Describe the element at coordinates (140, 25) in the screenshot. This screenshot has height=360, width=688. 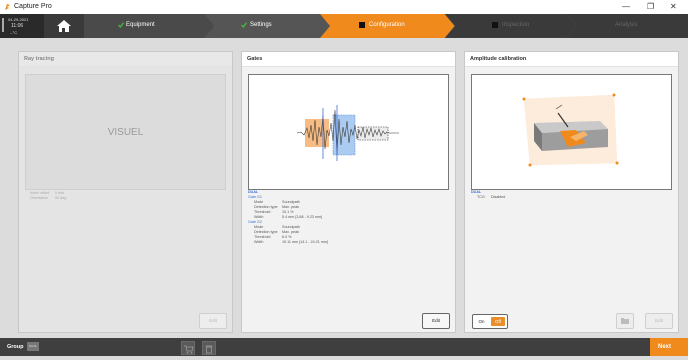
I see `step-label: Equipment` at that location.